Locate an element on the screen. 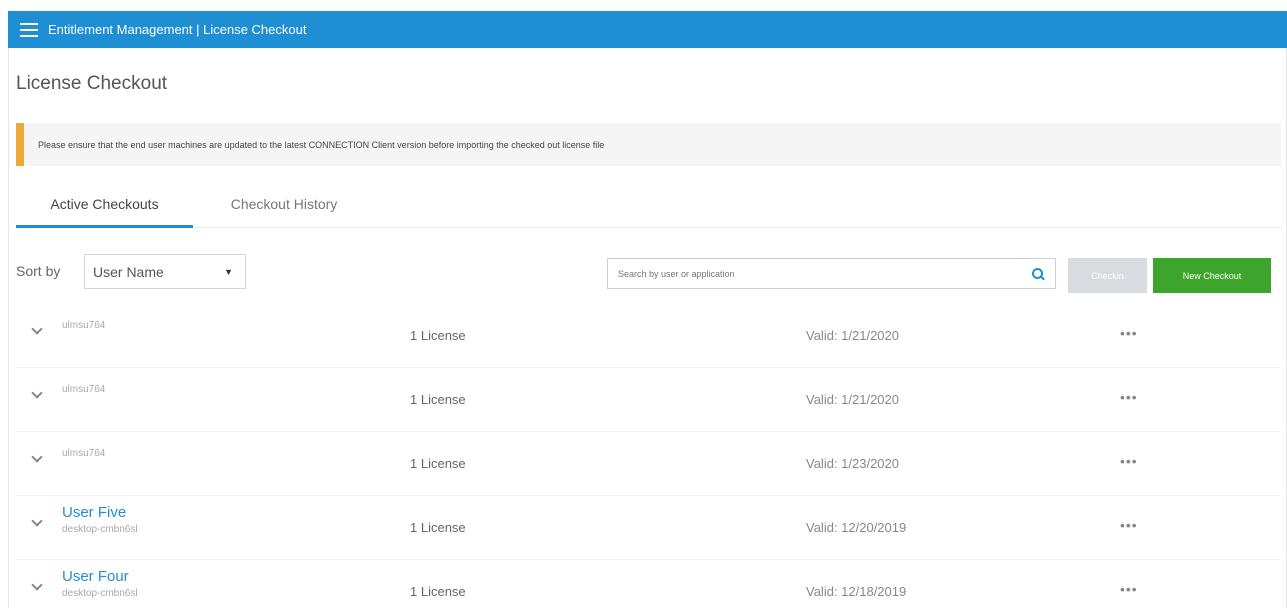 The width and height of the screenshot is (1287, 608). sort-by-dropdown: User Name ▼ is located at coordinates (165, 271).